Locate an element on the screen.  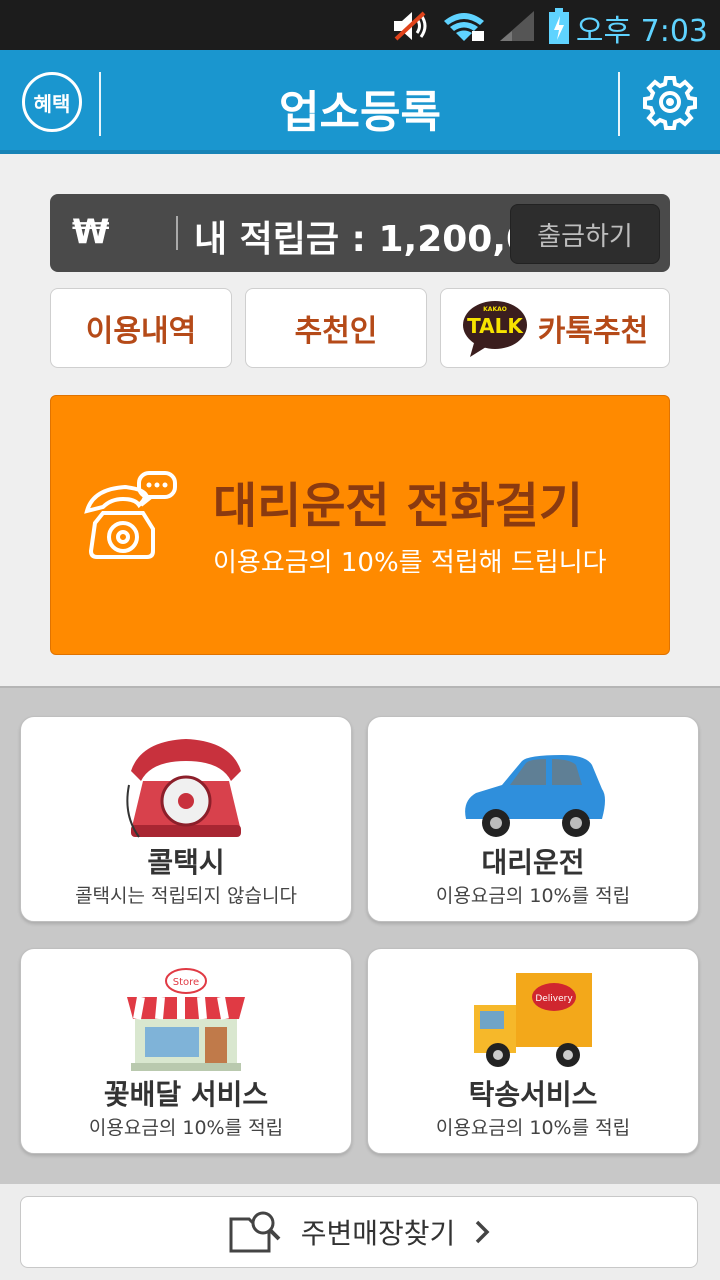
truck-icon: Delivery is located at coordinates (533, 1020).